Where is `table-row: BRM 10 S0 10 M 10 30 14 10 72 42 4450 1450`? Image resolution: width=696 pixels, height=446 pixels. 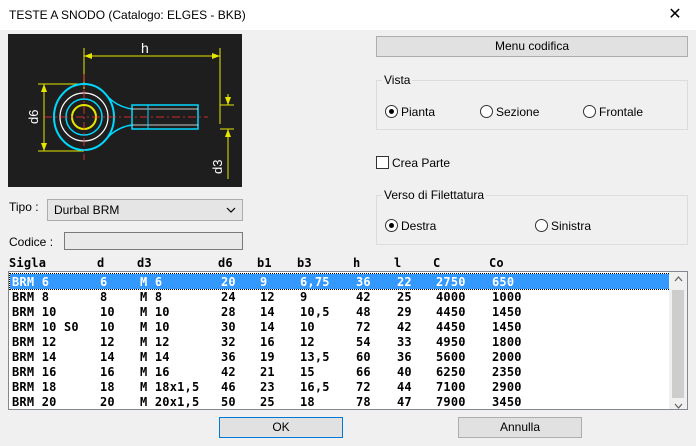
table-row: BRM 10 S0 10 M 10 30 14 10 72 42 4450 1450 is located at coordinates (340, 326).